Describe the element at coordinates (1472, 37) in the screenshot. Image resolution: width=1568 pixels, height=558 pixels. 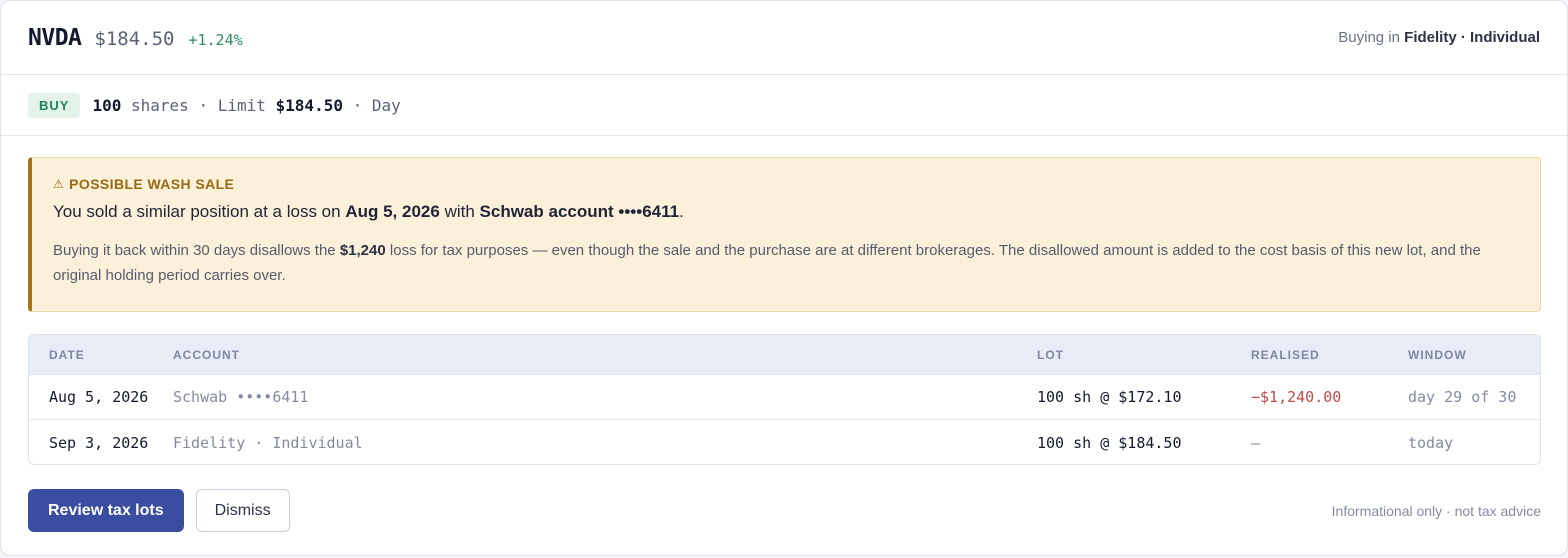
I see `buying-account-name: Fidelity · Individual` at that location.